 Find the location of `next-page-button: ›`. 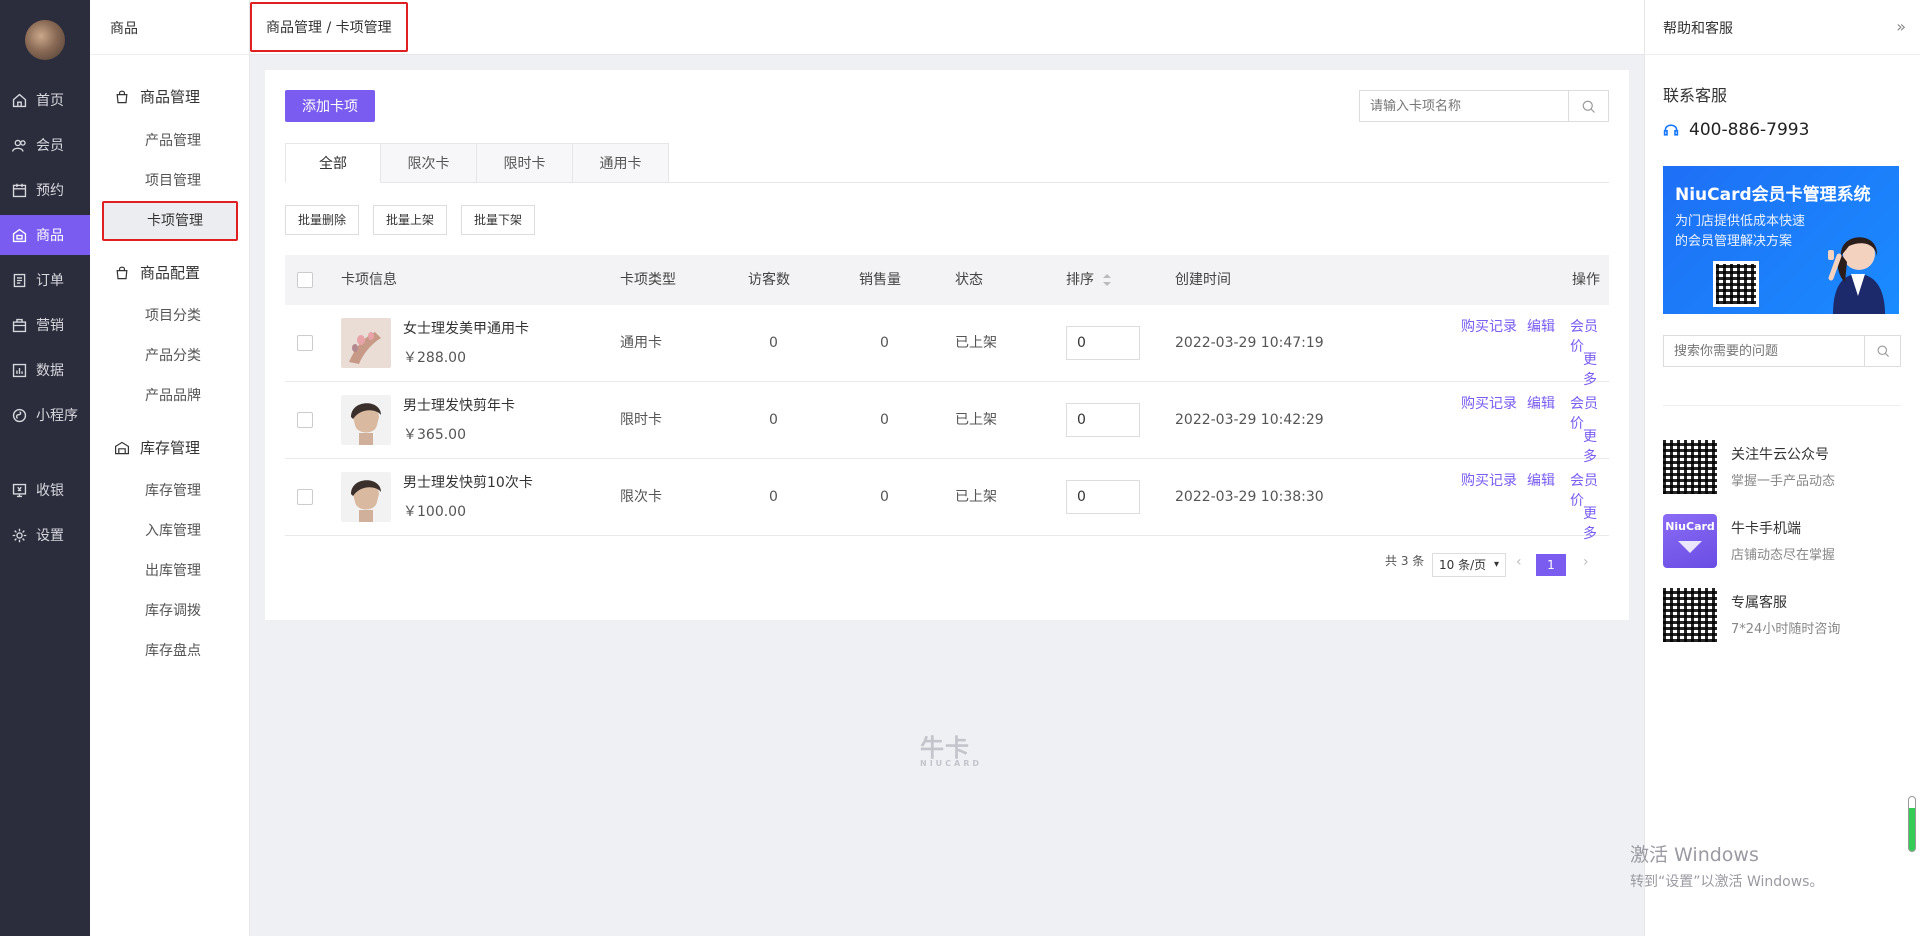

next-page-button: › is located at coordinates (1586, 562).